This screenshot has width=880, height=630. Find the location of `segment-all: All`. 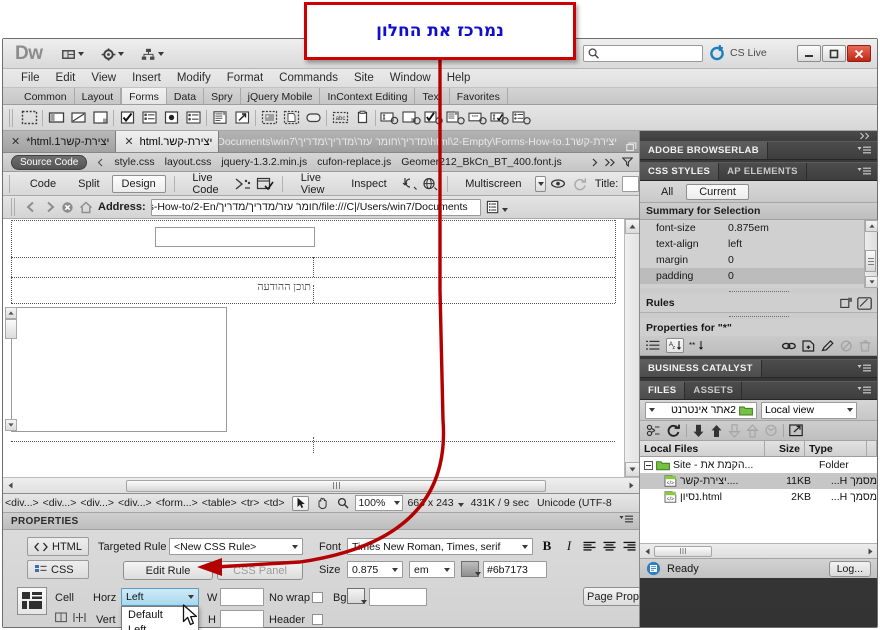

segment-all: All is located at coordinates (667, 192).